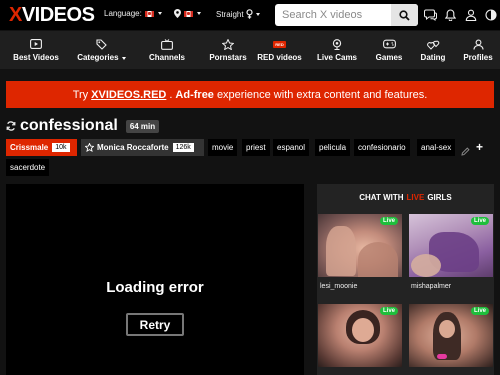 The width and height of the screenshot is (500, 375). I want to click on orientation-label: Straight, so click(230, 14).